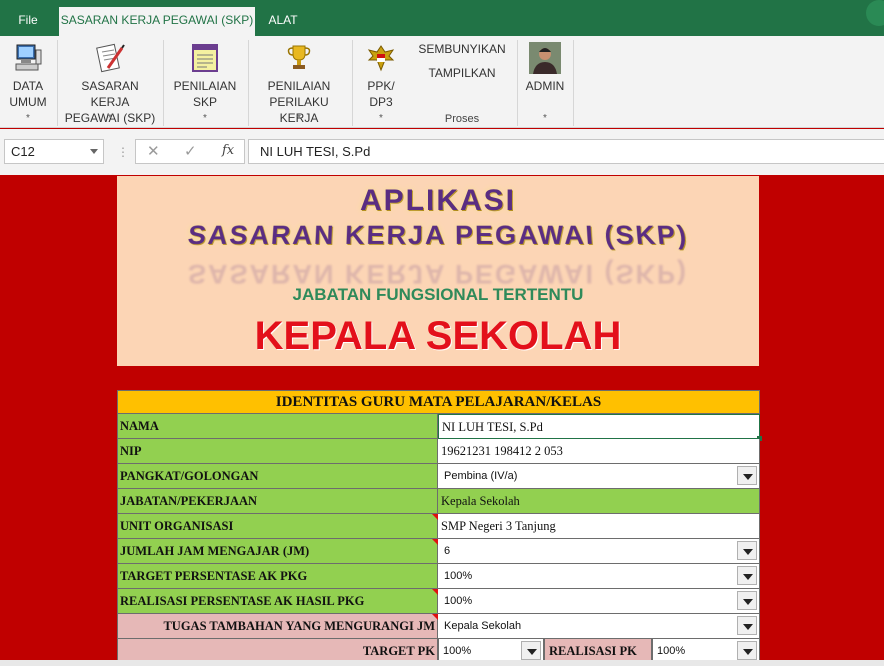  Describe the element at coordinates (438, 294) in the screenshot. I see `banner-subtitle: JABATAN FUNGSIONAL TERTENTU` at that location.